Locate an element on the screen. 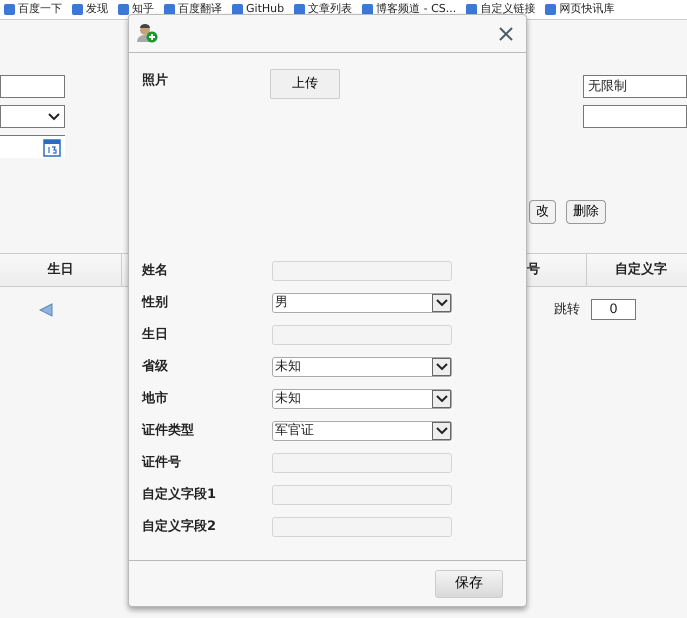 The height and width of the screenshot is (618, 687). close-button is located at coordinates (506, 34).